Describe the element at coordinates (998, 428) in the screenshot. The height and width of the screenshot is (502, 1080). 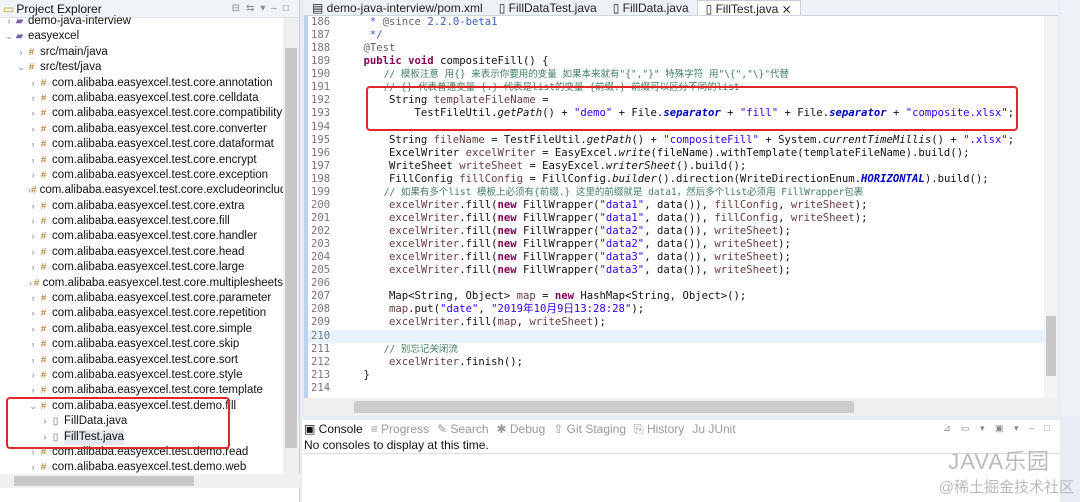
I see `console-toolbar: ⊿ ▭ ▾ ▣ ▾ – □` at that location.